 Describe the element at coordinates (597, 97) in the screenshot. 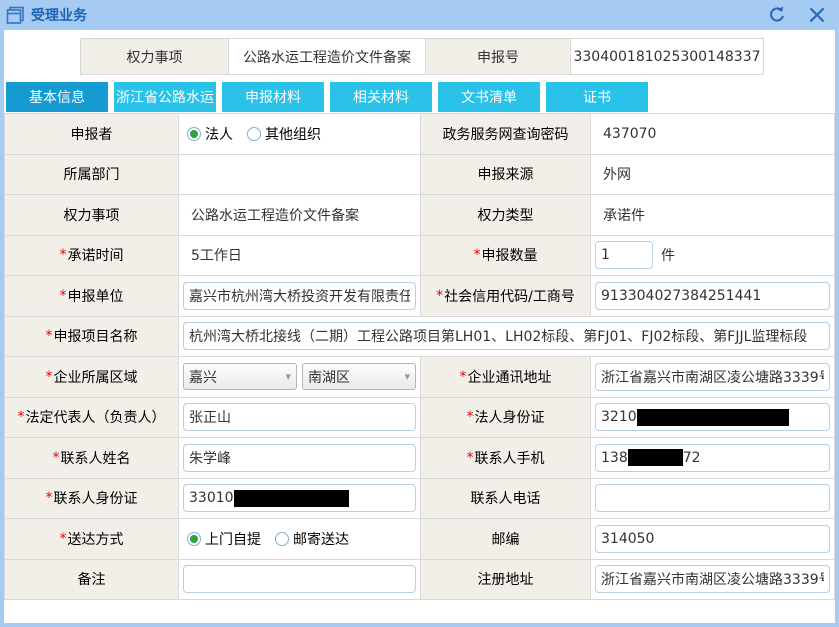

I see `tab-certificate: 证书` at that location.